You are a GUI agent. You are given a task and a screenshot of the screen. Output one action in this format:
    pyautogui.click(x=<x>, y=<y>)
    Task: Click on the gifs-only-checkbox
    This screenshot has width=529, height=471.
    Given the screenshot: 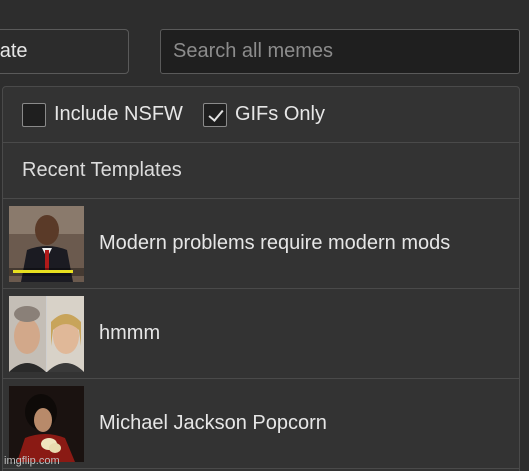 What is the action you would take?
    pyautogui.click(x=214, y=114)
    